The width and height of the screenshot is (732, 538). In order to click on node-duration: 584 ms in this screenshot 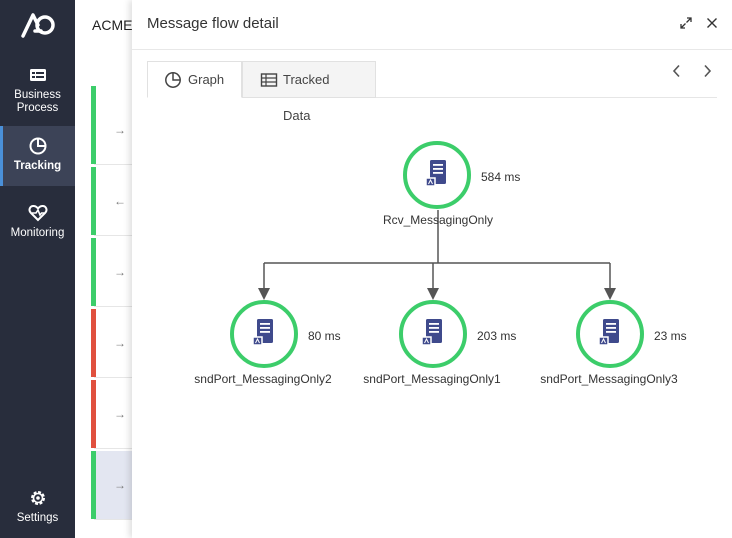, I will do `click(501, 177)`.